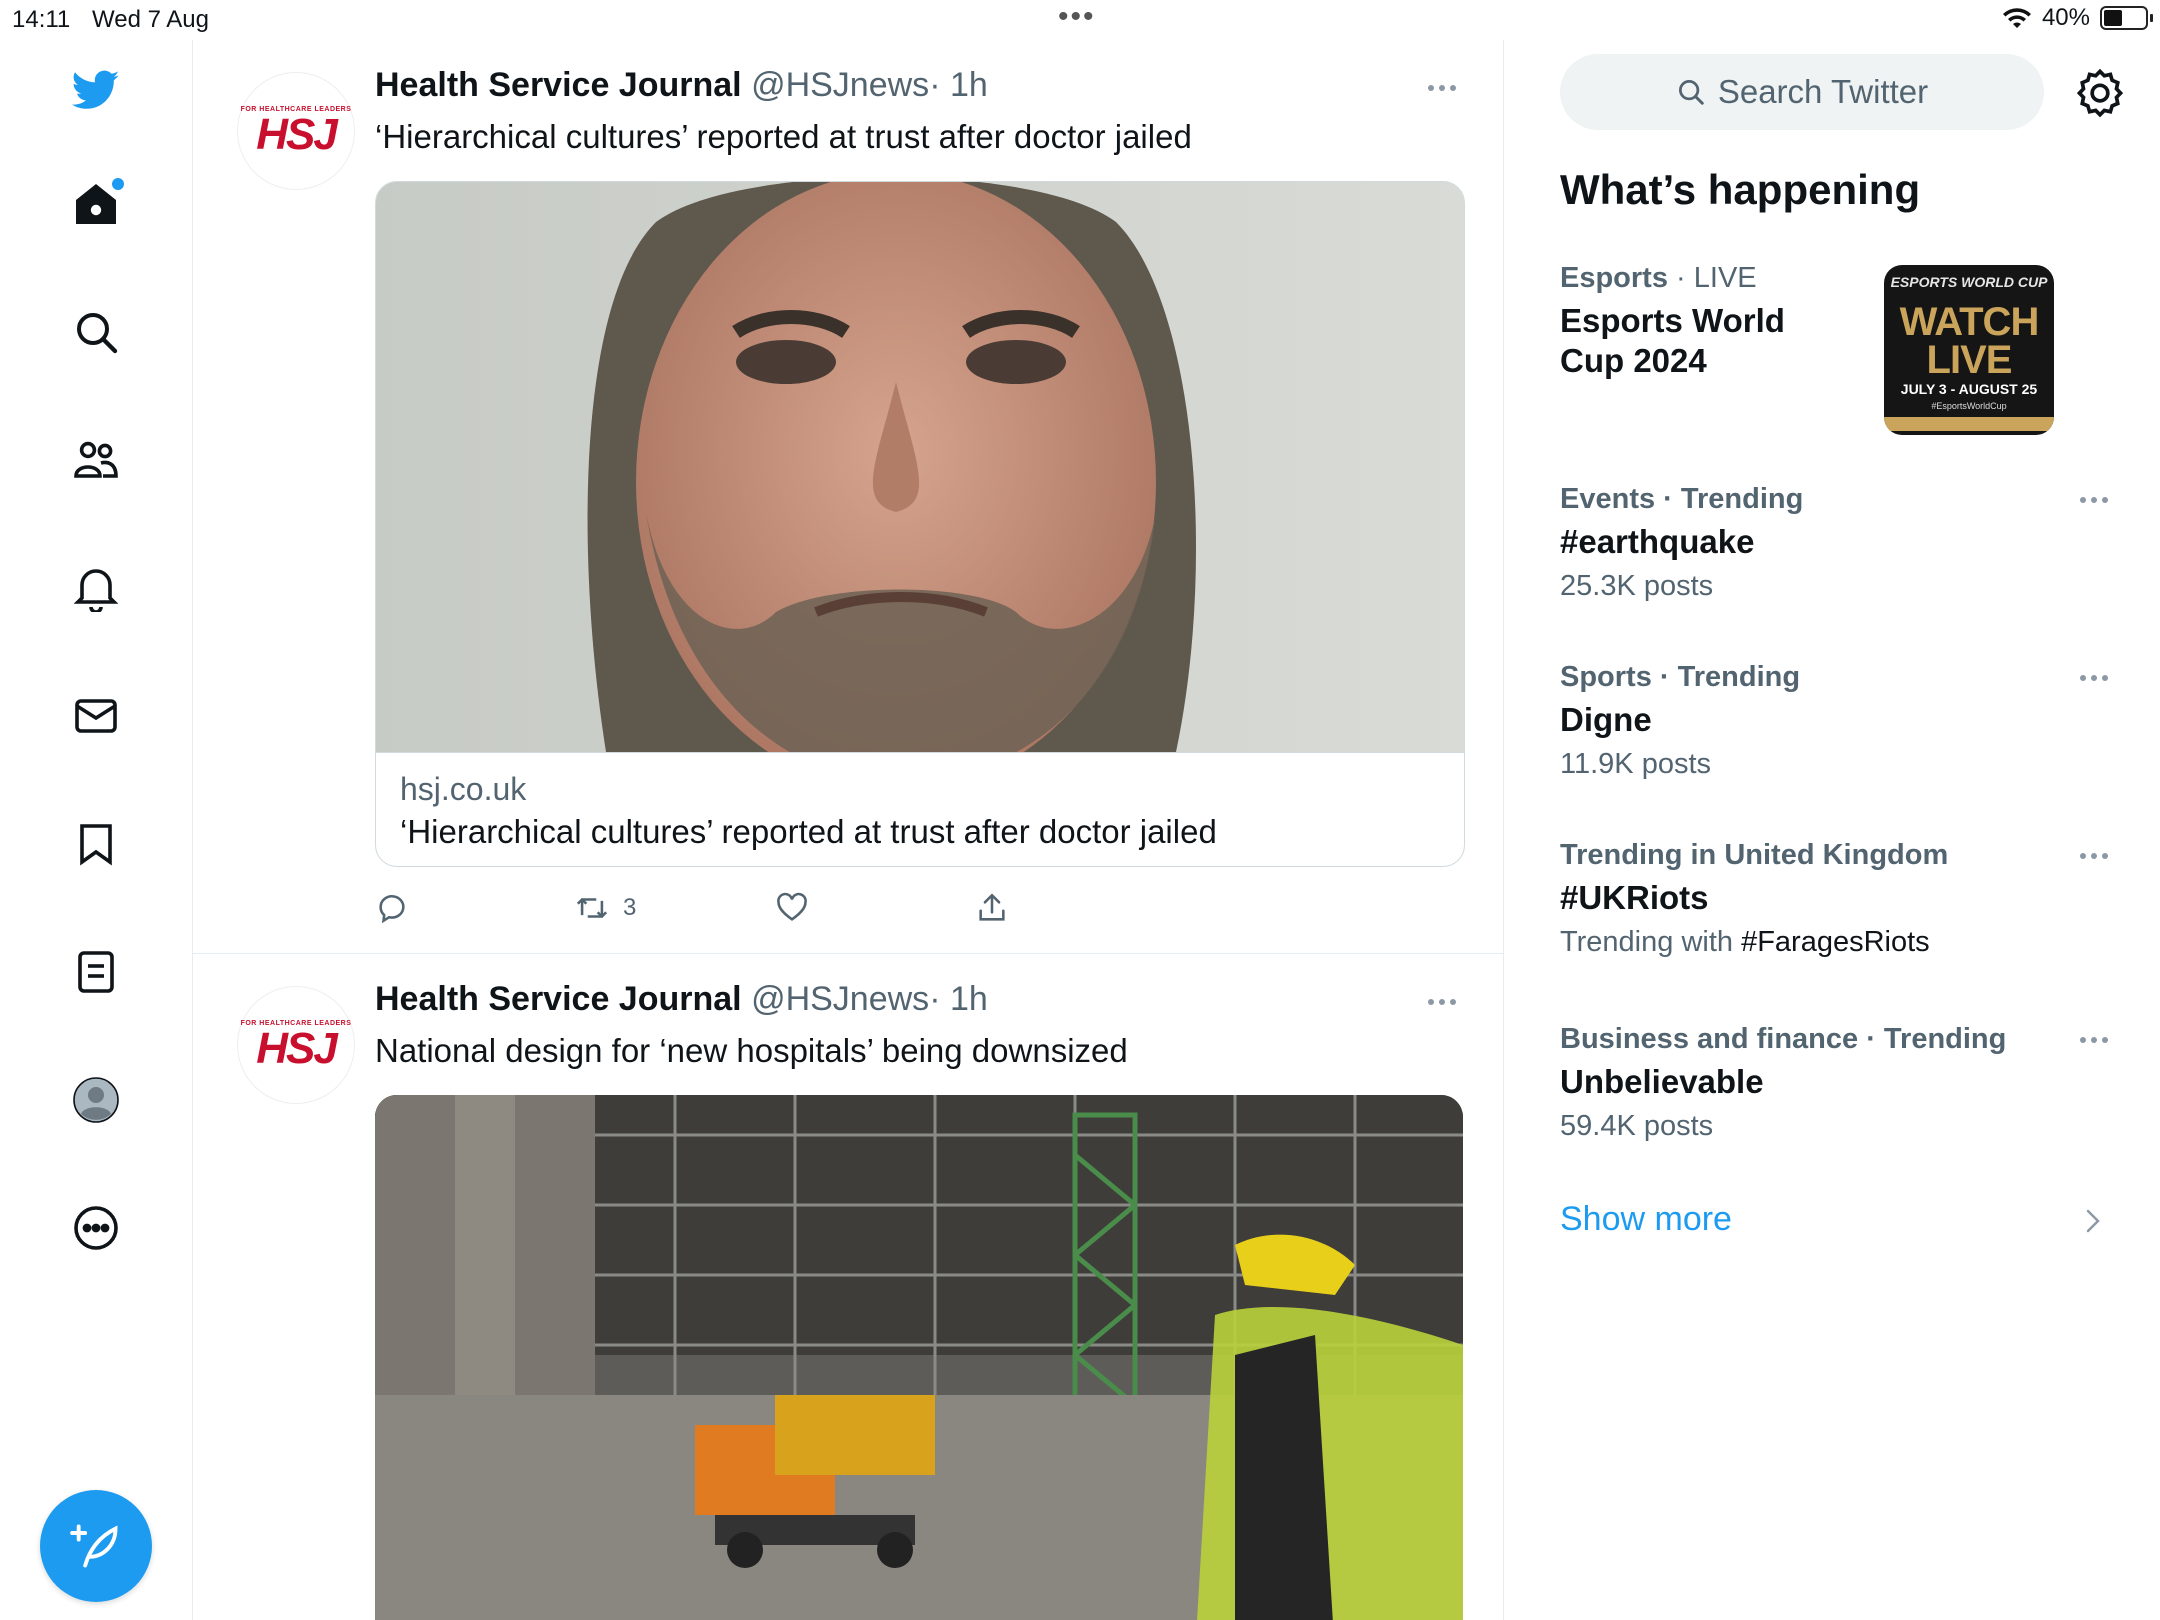 The height and width of the screenshot is (1620, 2160). What do you see at coordinates (96, 90) in the screenshot?
I see `twitter-logo-icon` at bounding box center [96, 90].